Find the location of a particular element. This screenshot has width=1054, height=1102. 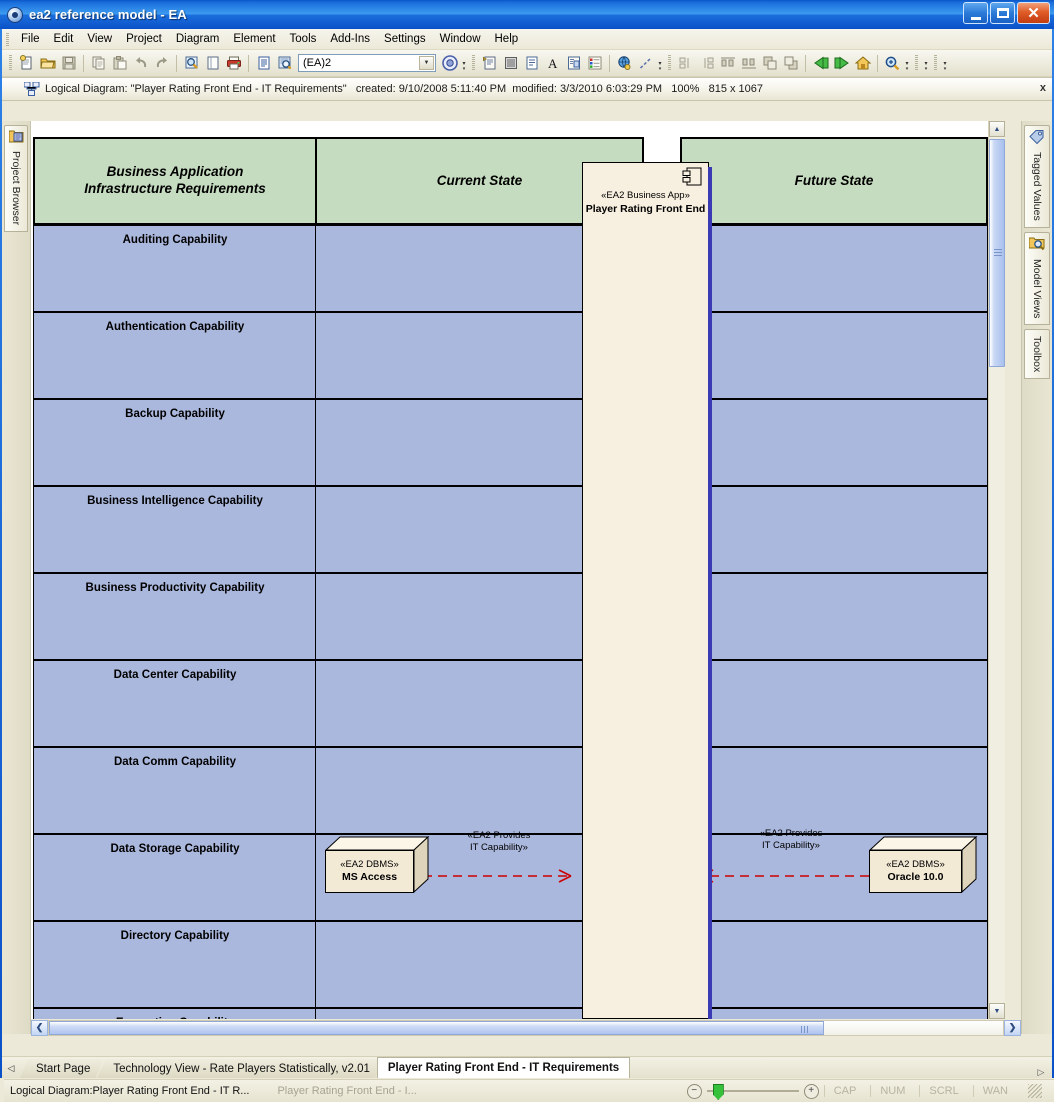

row-label-cell: Business Productivity Capability is located at coordinates (175, 616).